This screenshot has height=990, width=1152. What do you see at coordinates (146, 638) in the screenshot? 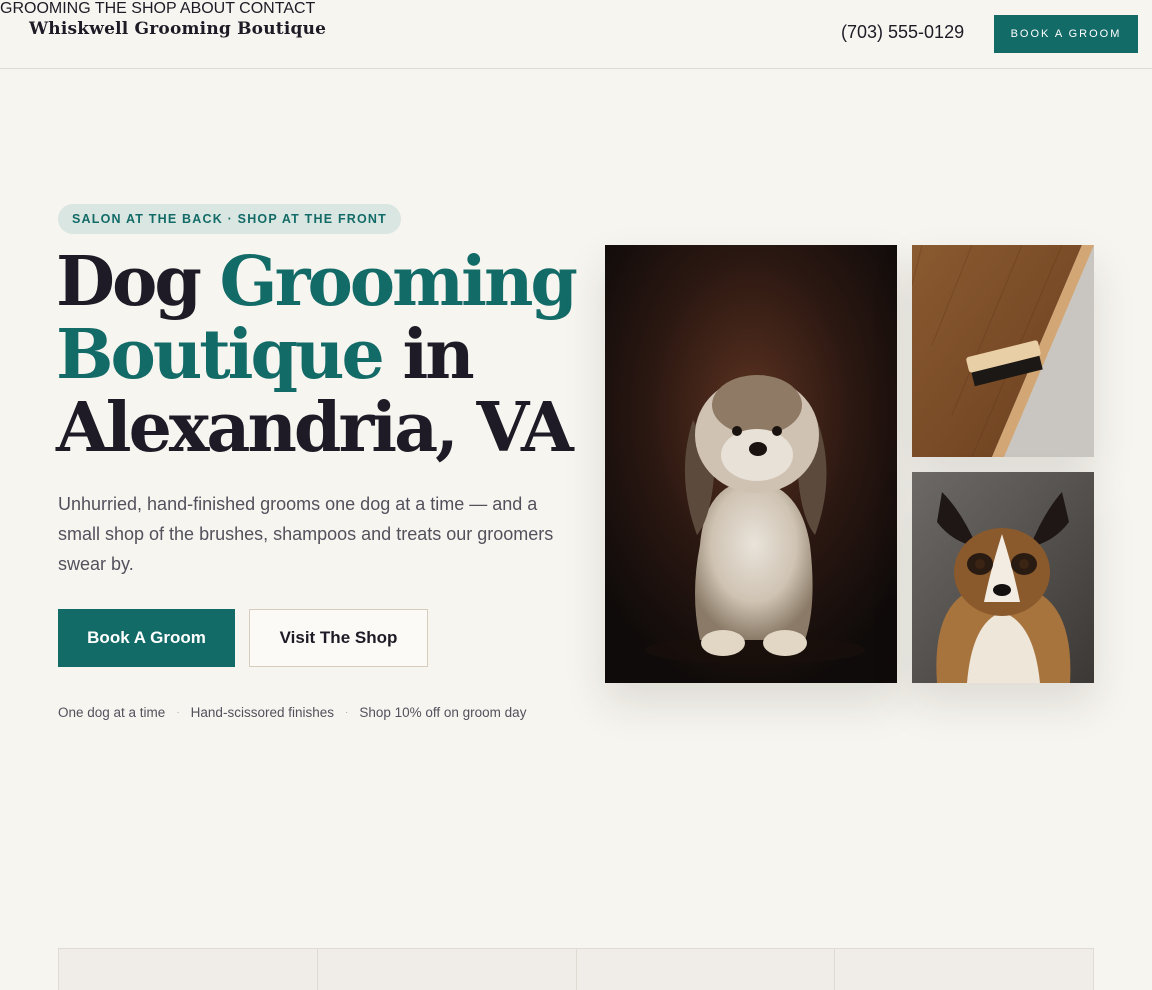
I see `book-groom-button: Book A Groom` at bounding box center [146, 638].